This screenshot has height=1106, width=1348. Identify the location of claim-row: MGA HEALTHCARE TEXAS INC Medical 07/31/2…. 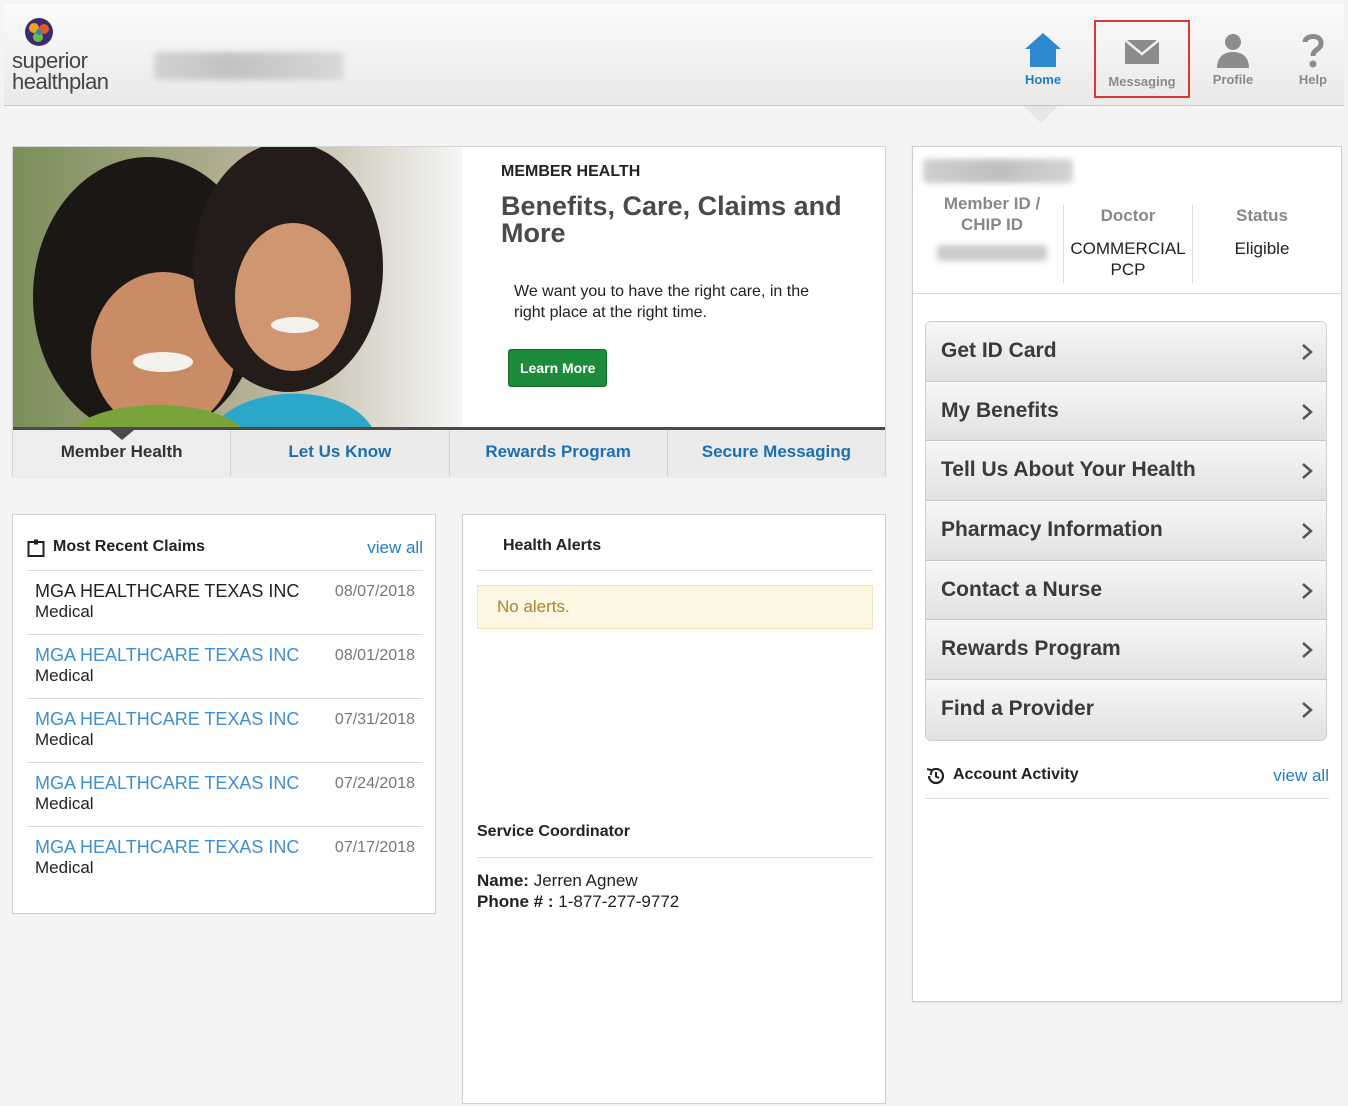
(225, 731).